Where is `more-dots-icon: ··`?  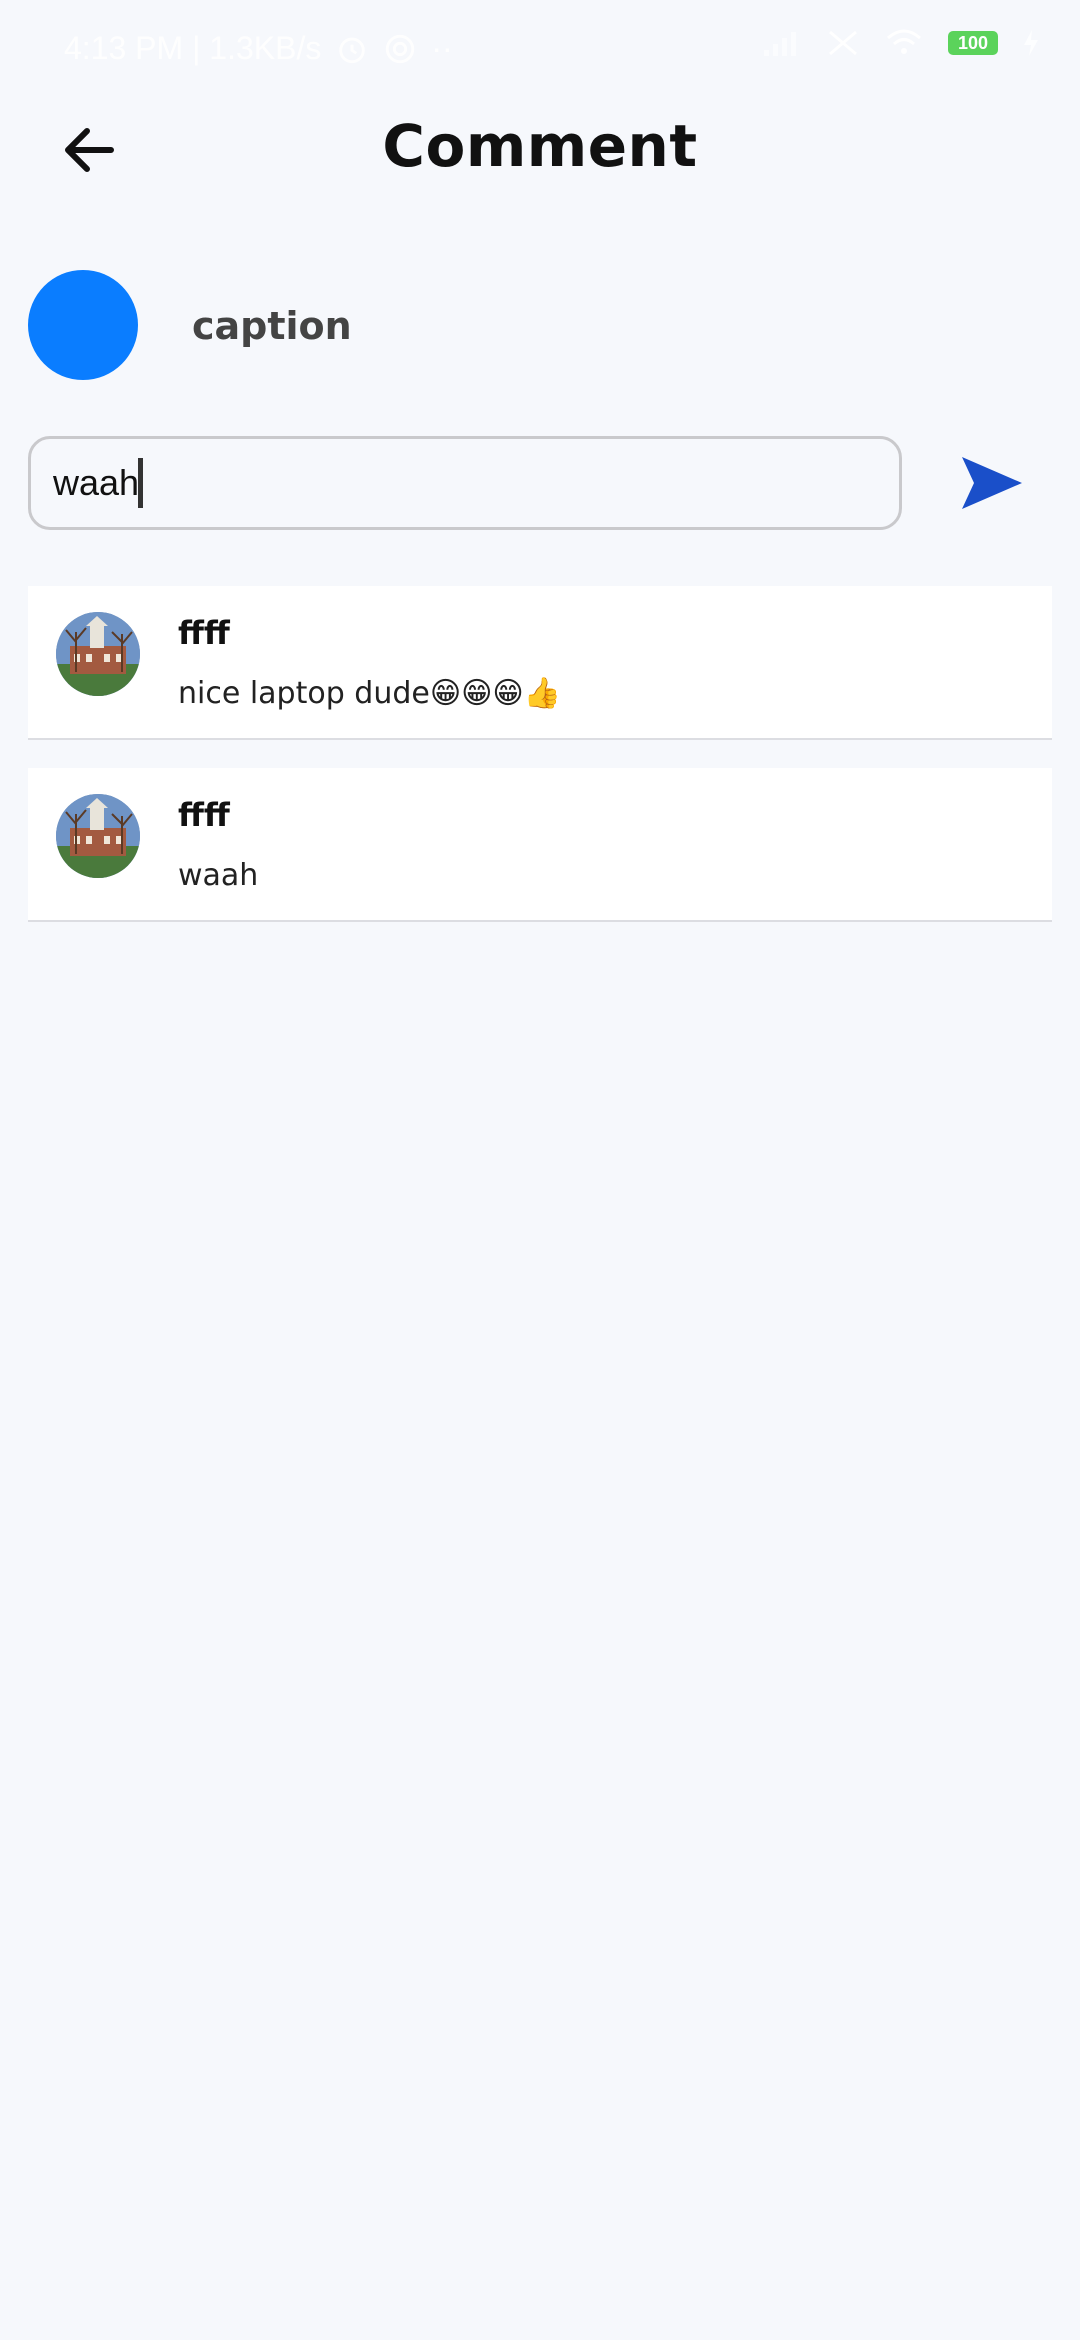
more-dots-icon: ·· is located at coordinates (442, 48).